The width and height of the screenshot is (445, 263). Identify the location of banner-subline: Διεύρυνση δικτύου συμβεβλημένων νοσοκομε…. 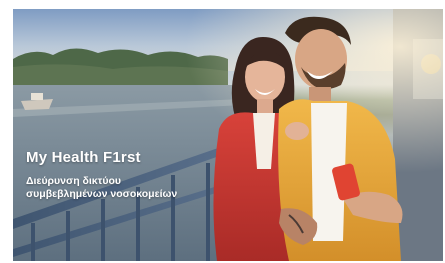
(126, 188).